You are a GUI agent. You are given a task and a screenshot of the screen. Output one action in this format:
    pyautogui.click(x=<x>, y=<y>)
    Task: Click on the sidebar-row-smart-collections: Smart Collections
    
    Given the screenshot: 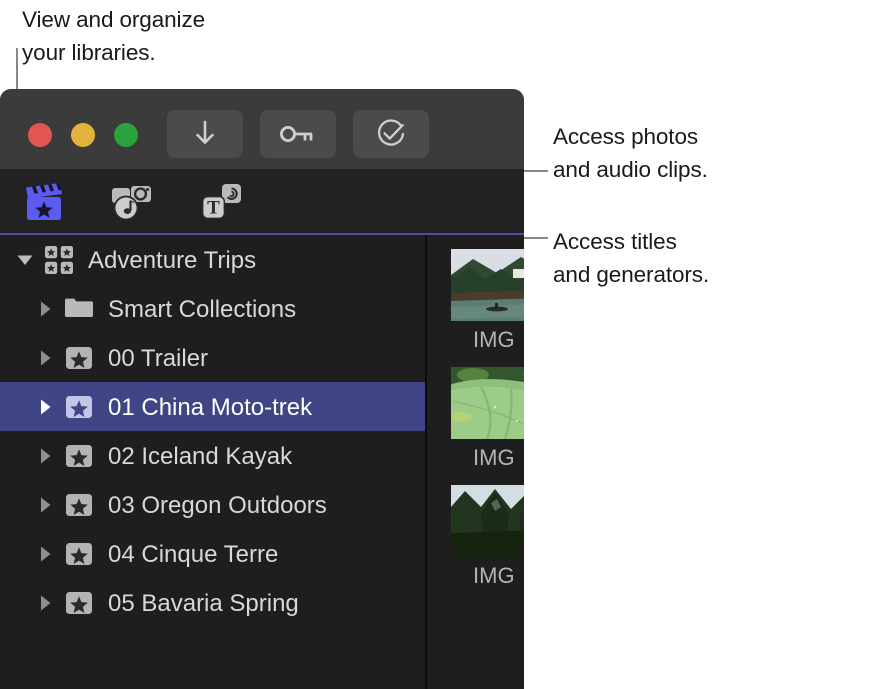 What is the action you would take?
    pyautogui.click(x=212, y=308)
    